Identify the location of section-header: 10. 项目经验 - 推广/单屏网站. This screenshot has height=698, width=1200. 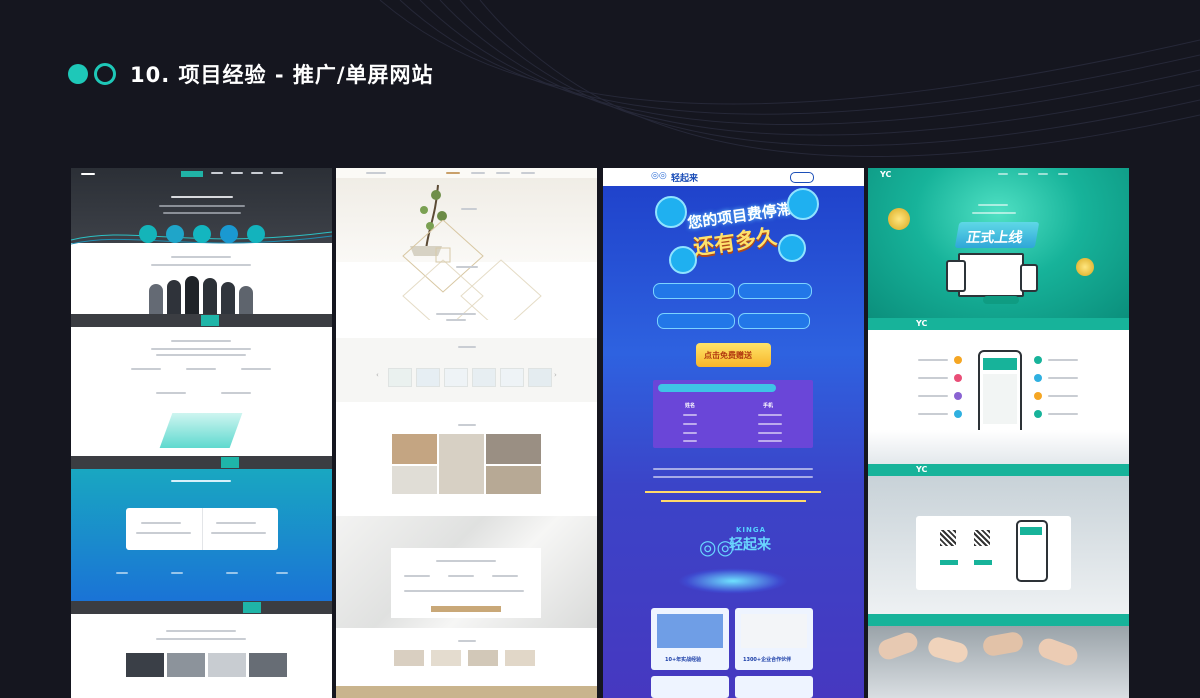
(251, 74).